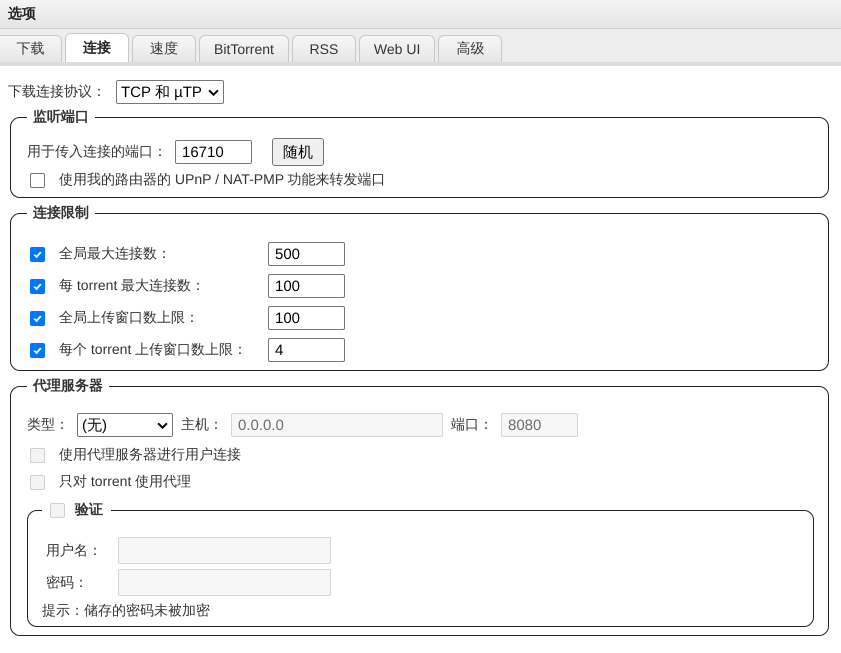 Image resolution: width=841 pixels, height=653 pixels. I want to click on checkbox-label: 每 torrent 最大连接数：, so click(132, 286).